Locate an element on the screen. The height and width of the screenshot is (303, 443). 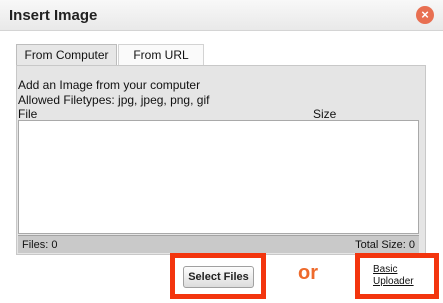
basic-uploader-link: Basic Uploader is located at coordinates (399, 276).